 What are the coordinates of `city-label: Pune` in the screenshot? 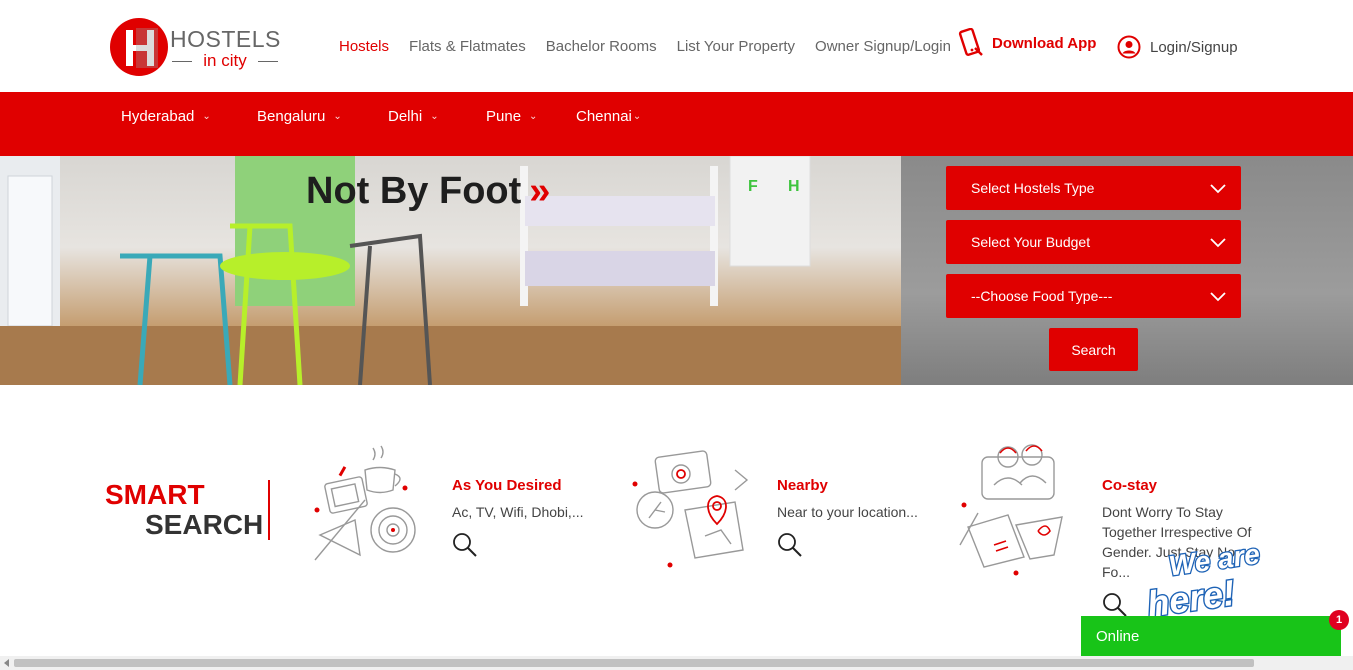 It's located at (504, 116).